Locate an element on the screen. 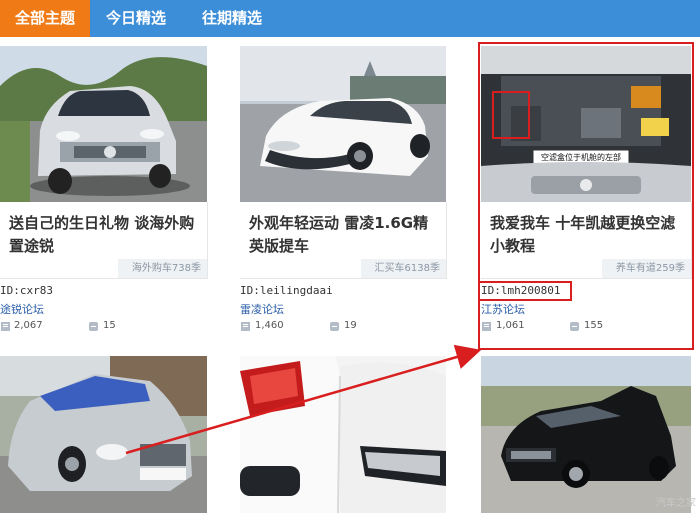  annotation-arrow is located at coordinates (303, 399).